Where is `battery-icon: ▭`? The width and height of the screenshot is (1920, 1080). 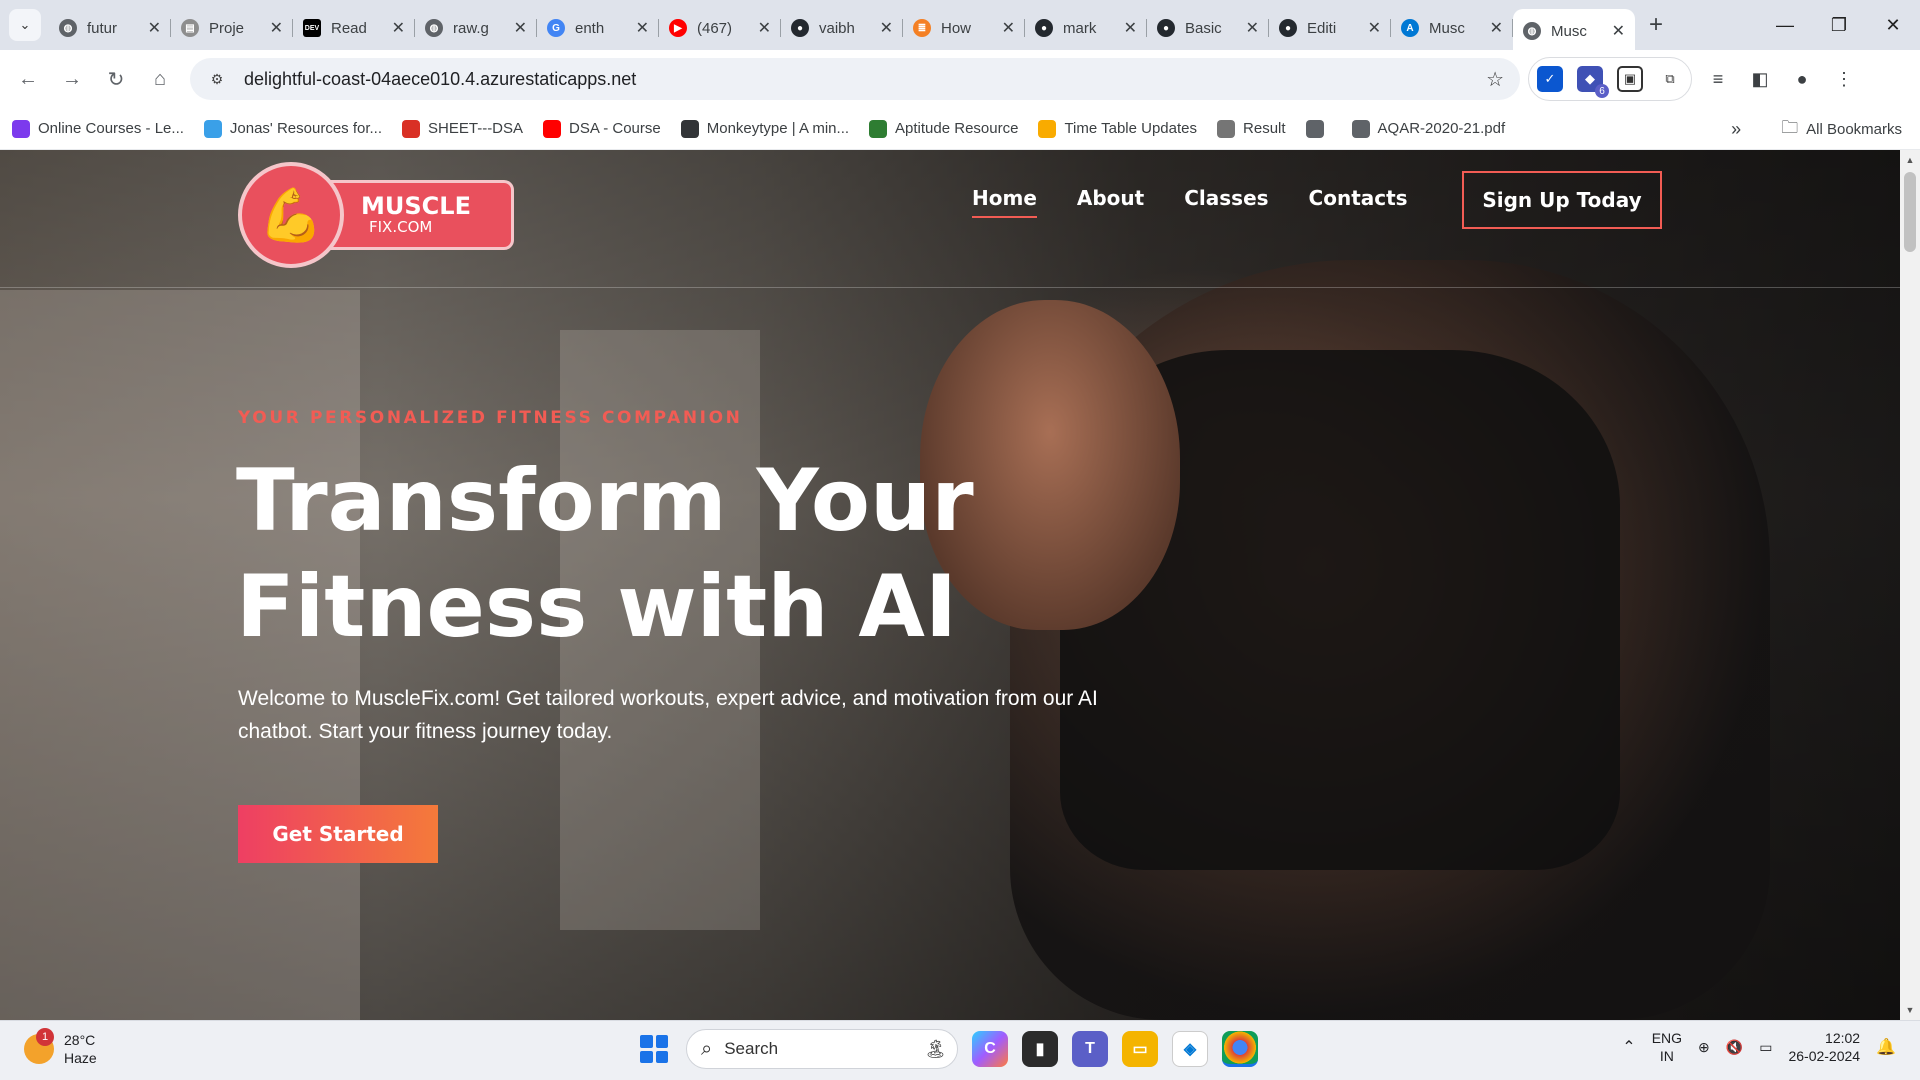 battery-icon: ▭ is located at coordinates (1765, 1047).